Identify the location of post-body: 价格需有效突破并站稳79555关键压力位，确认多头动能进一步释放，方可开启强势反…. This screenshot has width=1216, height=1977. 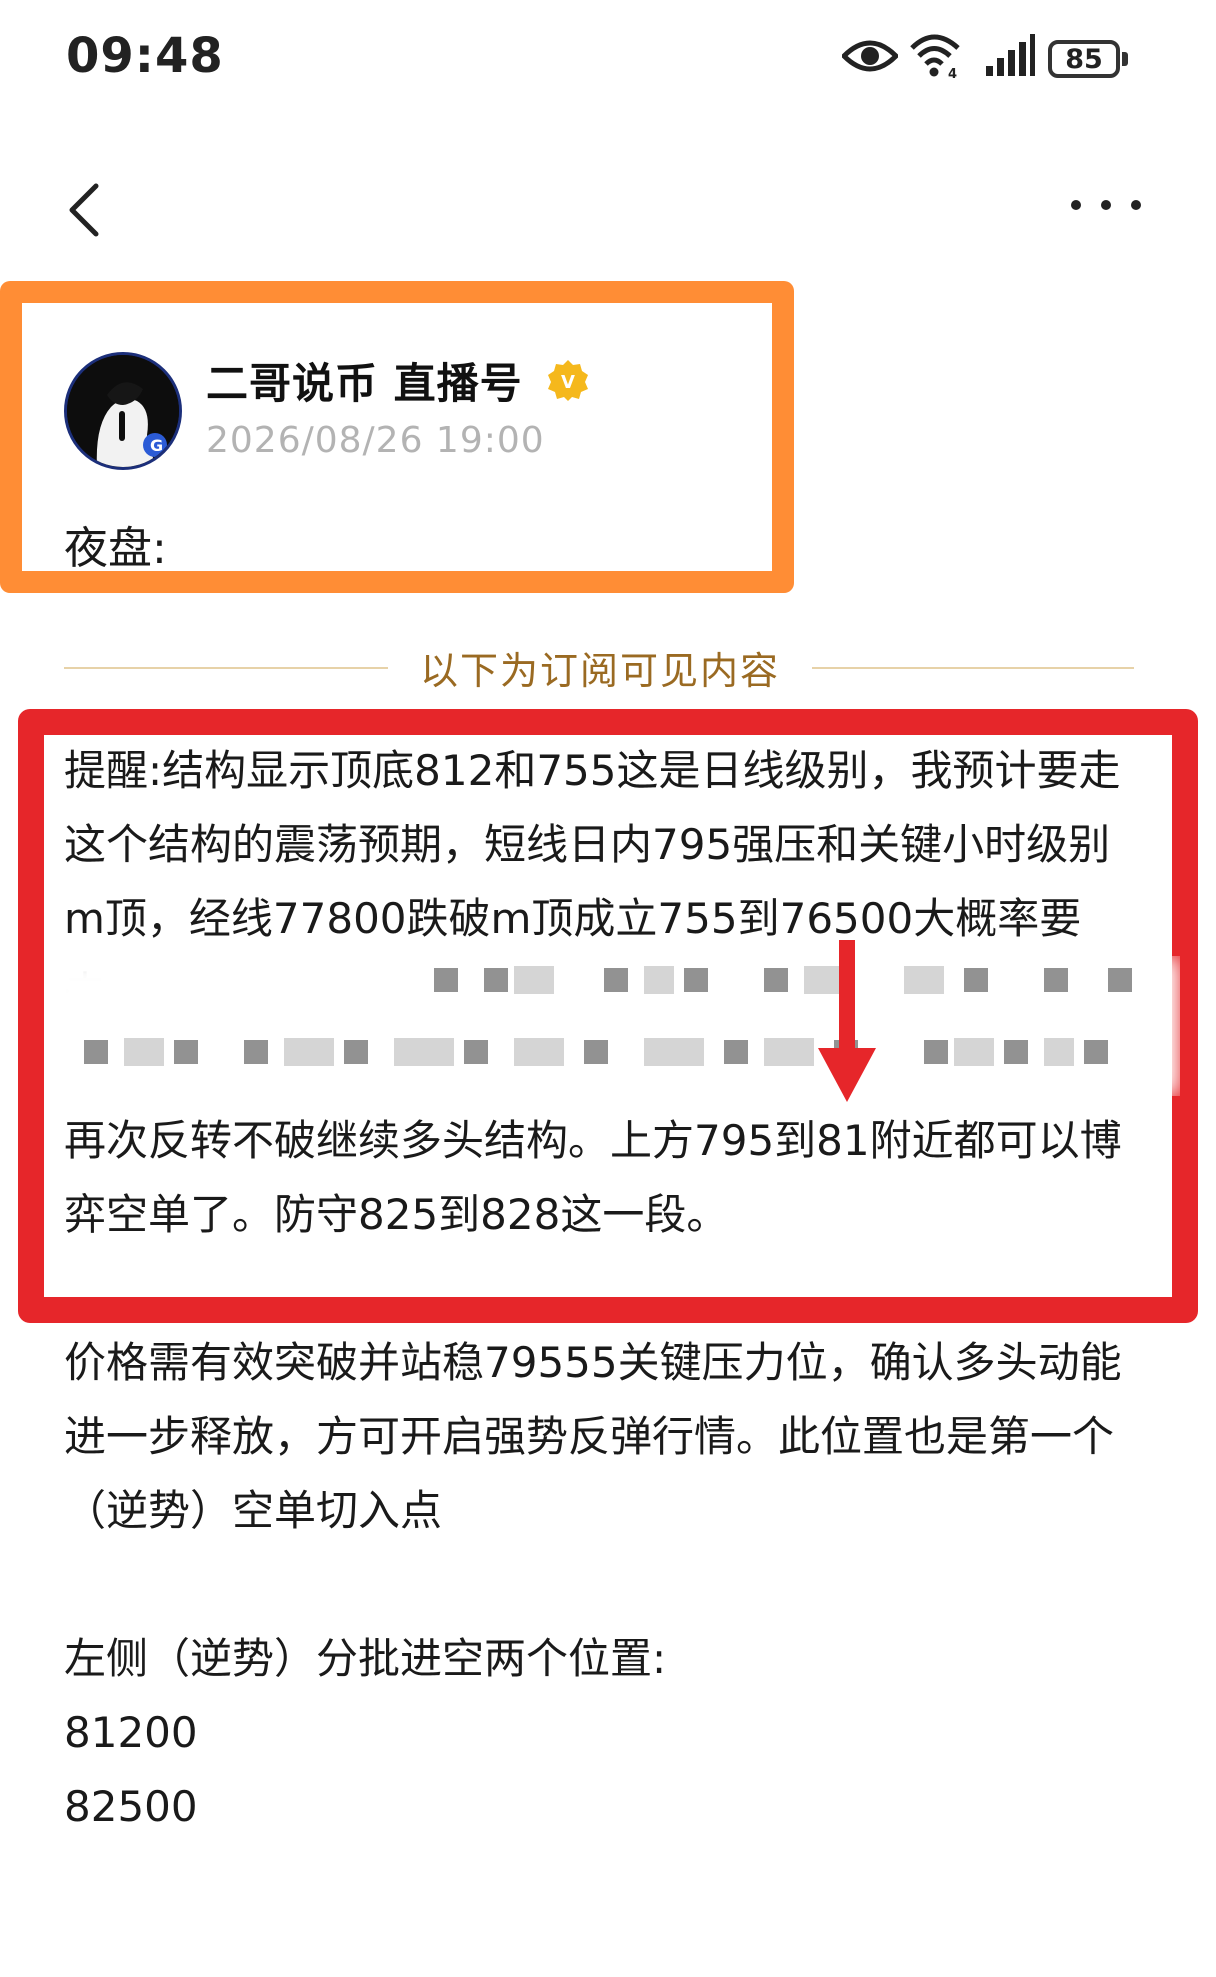
(607, 1437).